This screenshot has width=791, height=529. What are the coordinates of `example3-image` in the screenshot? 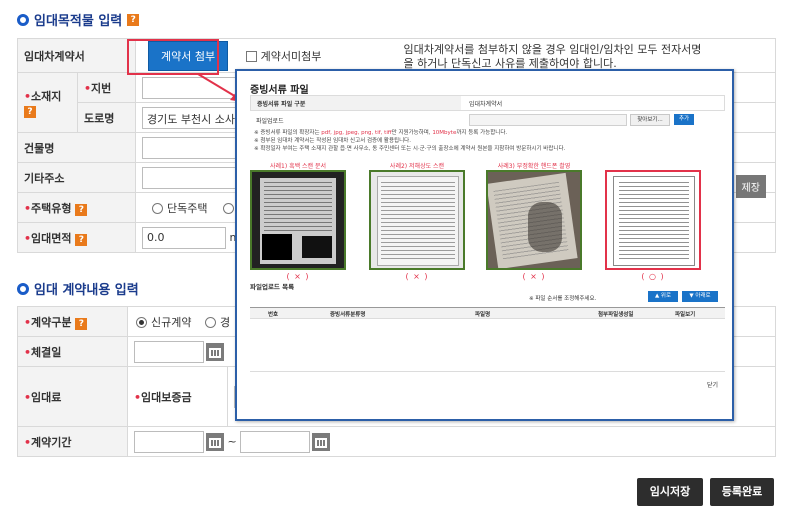 It's located at (534, 220).